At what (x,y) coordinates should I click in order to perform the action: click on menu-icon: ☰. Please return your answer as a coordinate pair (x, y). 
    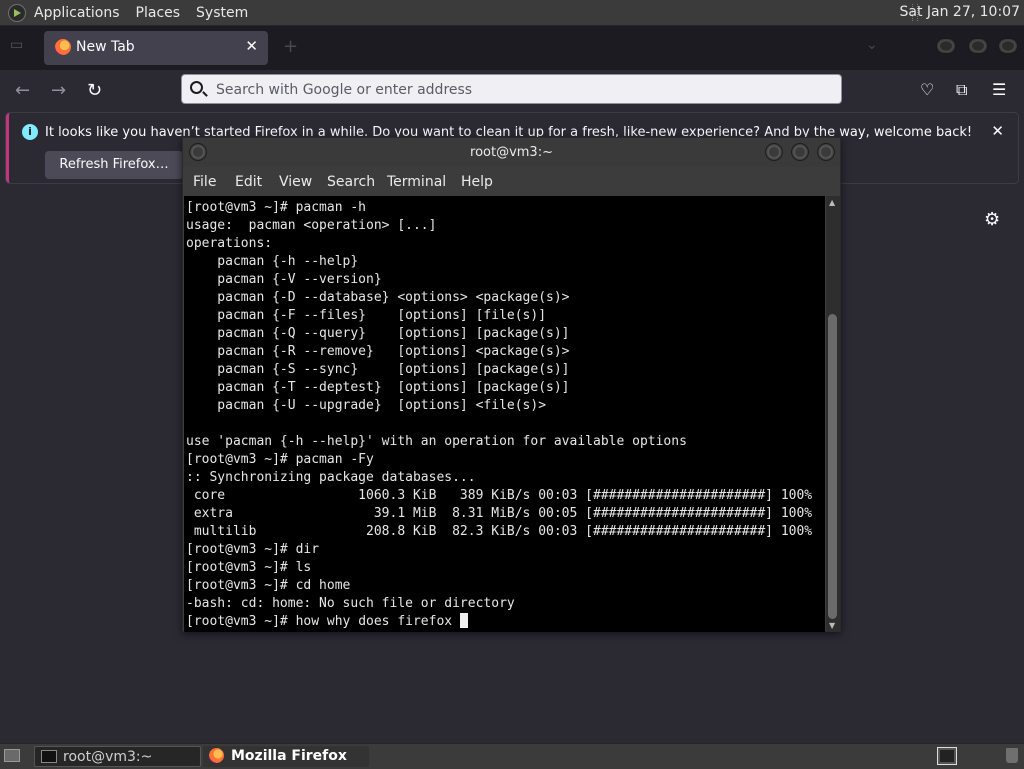
    Looking at the image, I should click on (999, 89).